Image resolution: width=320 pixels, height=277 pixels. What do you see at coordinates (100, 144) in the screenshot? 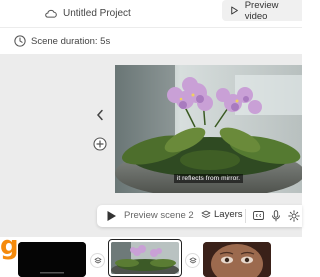
I see `plus-circle-icon` at bounding box center [100, 144].